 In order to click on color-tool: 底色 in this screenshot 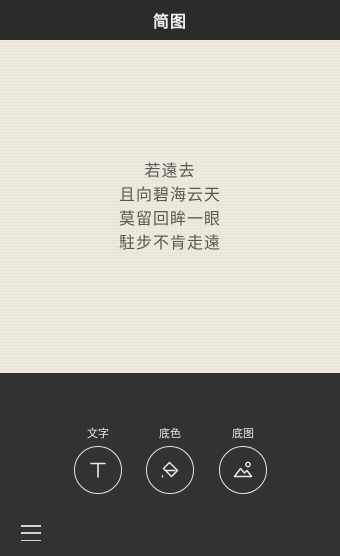, I will do `click(170, 460)`.